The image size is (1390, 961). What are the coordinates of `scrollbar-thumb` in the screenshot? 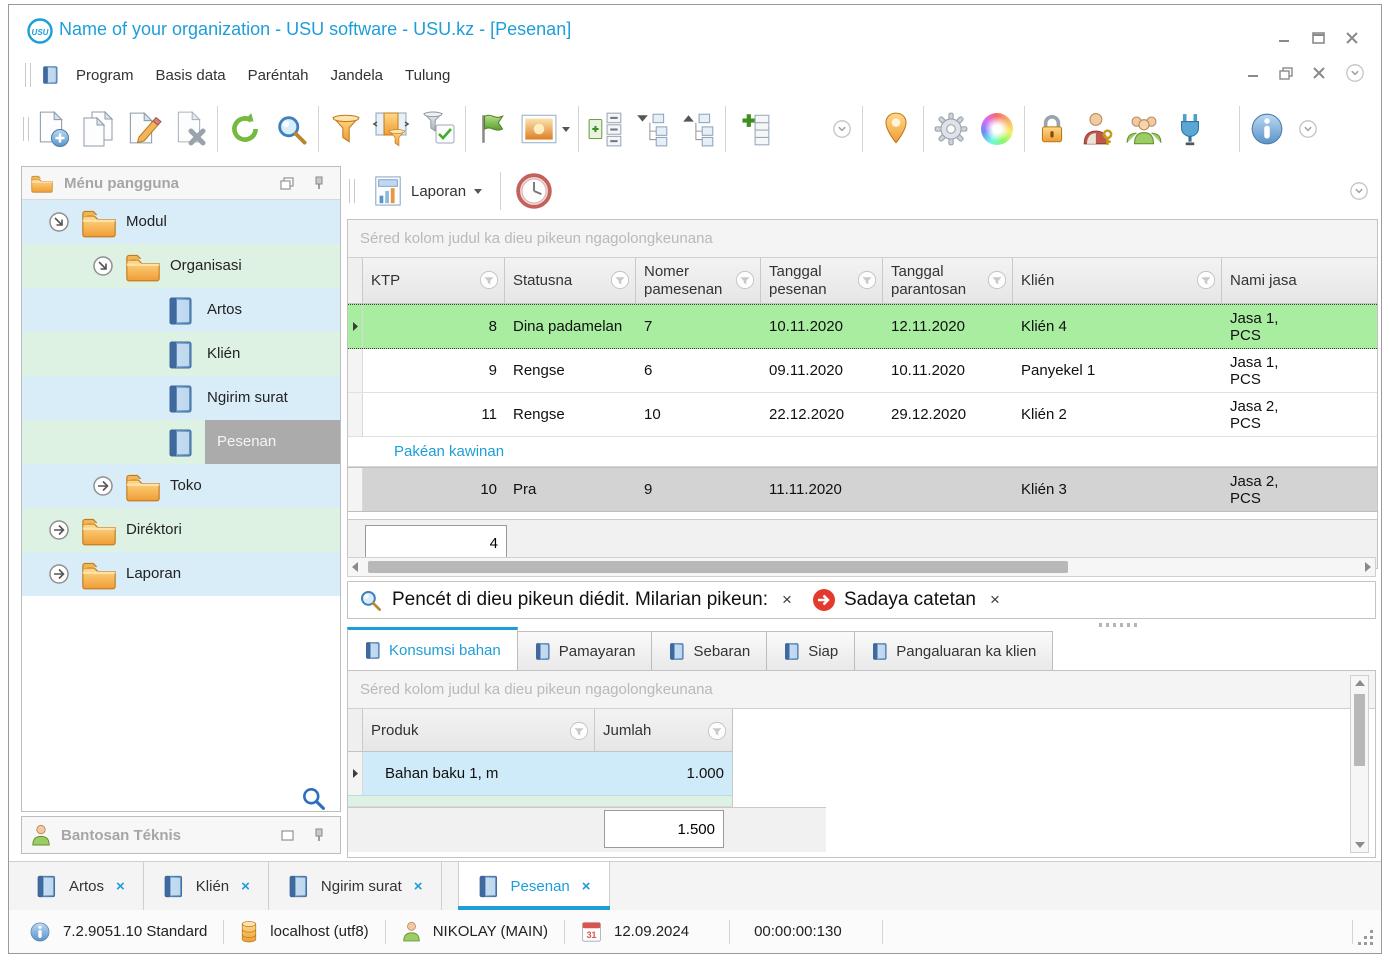 It's located at (1359, 730).